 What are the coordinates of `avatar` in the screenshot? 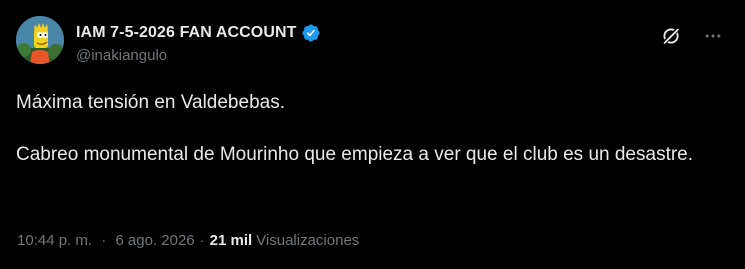 It's located at (40, 40).